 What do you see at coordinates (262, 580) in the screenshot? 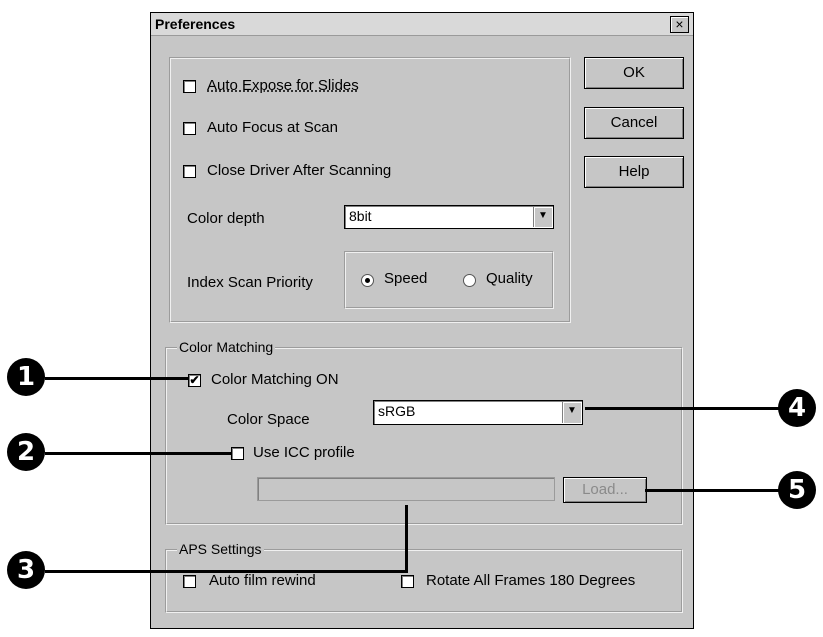
I see `auto-film-rewind-label: Auto film rewind` at bounding box center [262, 580].